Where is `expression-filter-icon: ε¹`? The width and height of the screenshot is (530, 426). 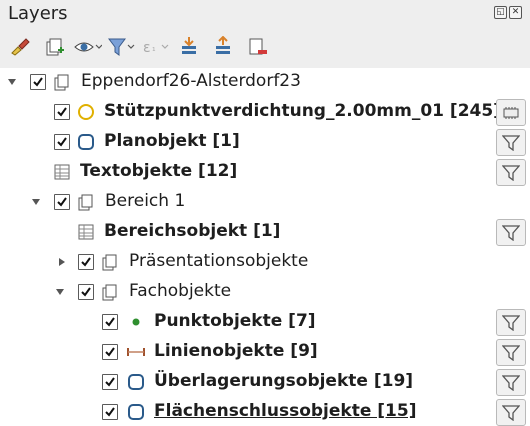
expression-filter-icon: ε¹ is located at coordinates (156, 47).